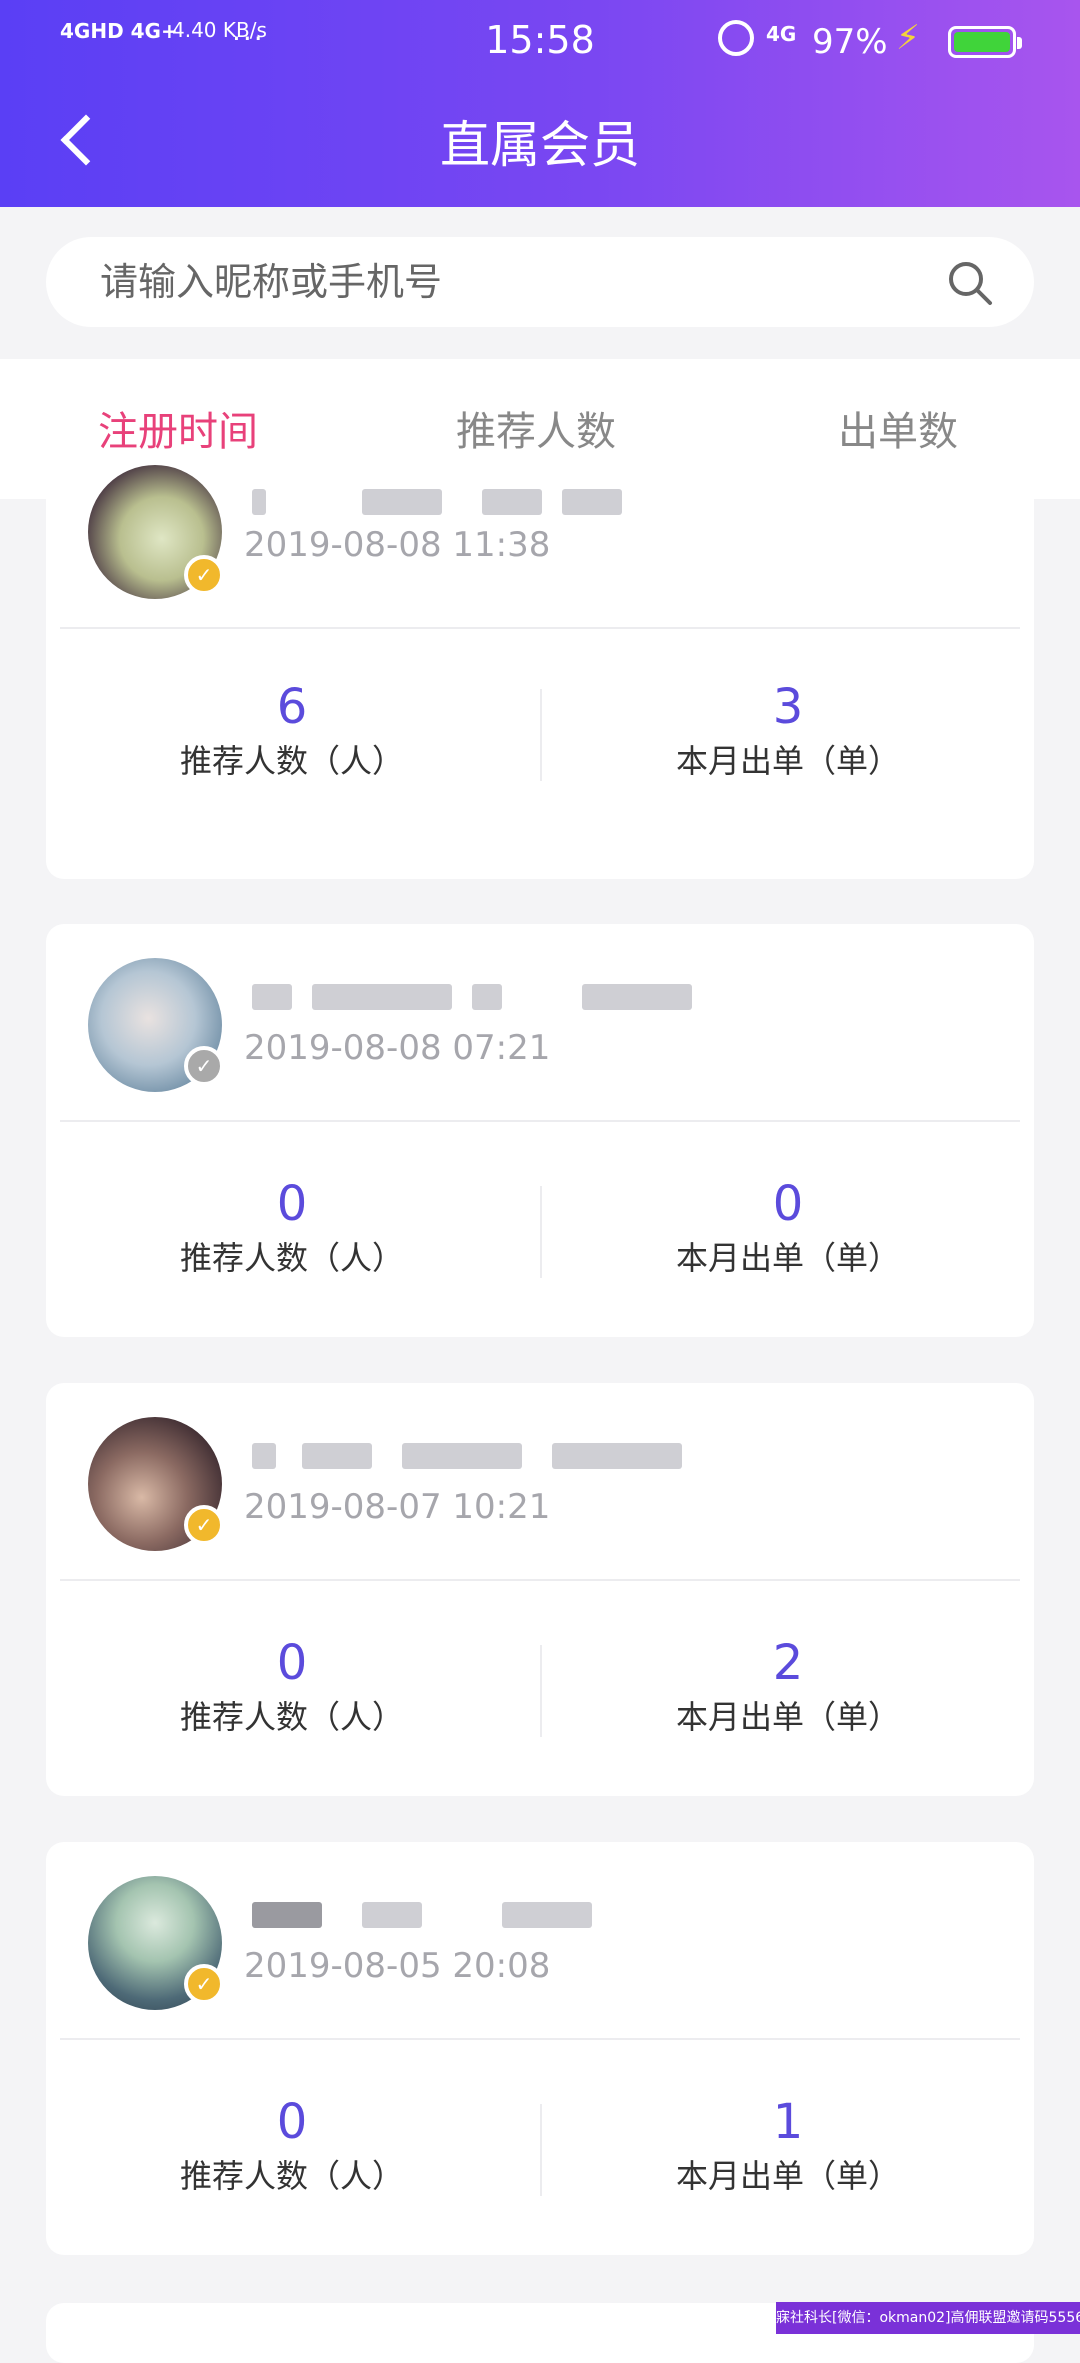 The height and width of the screenshot is (2363, 1080). What do you see at coordinates (397, 1048) in the screenshot?
I see `register-time: 2019-08-08 07:21` at bounding box center [397, 1048].